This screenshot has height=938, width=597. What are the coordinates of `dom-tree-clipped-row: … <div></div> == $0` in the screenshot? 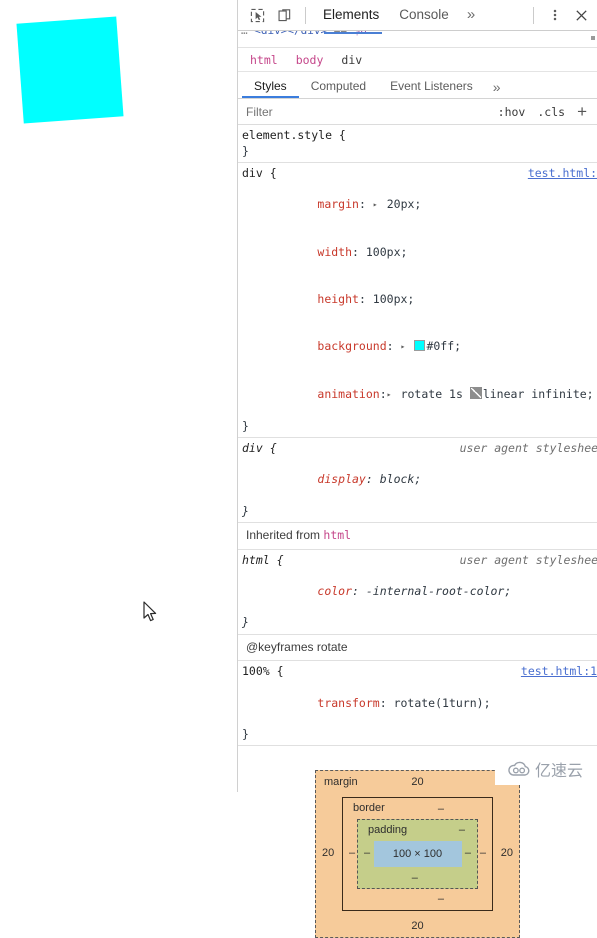 It's located at (417, 39).